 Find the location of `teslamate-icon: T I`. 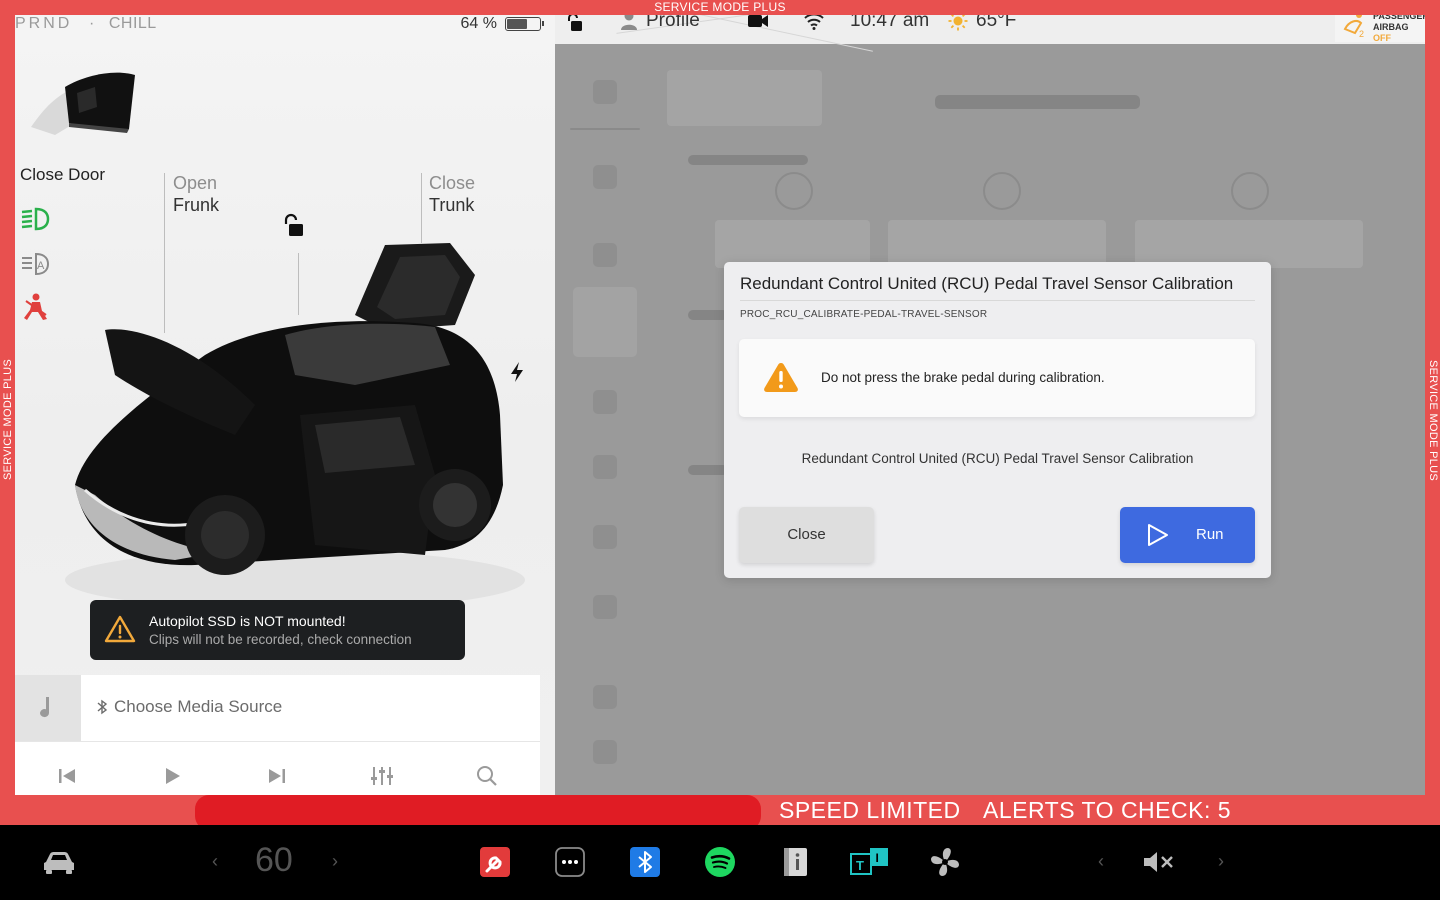

teslamate-icon: T I is located at coordinates (869, 861).